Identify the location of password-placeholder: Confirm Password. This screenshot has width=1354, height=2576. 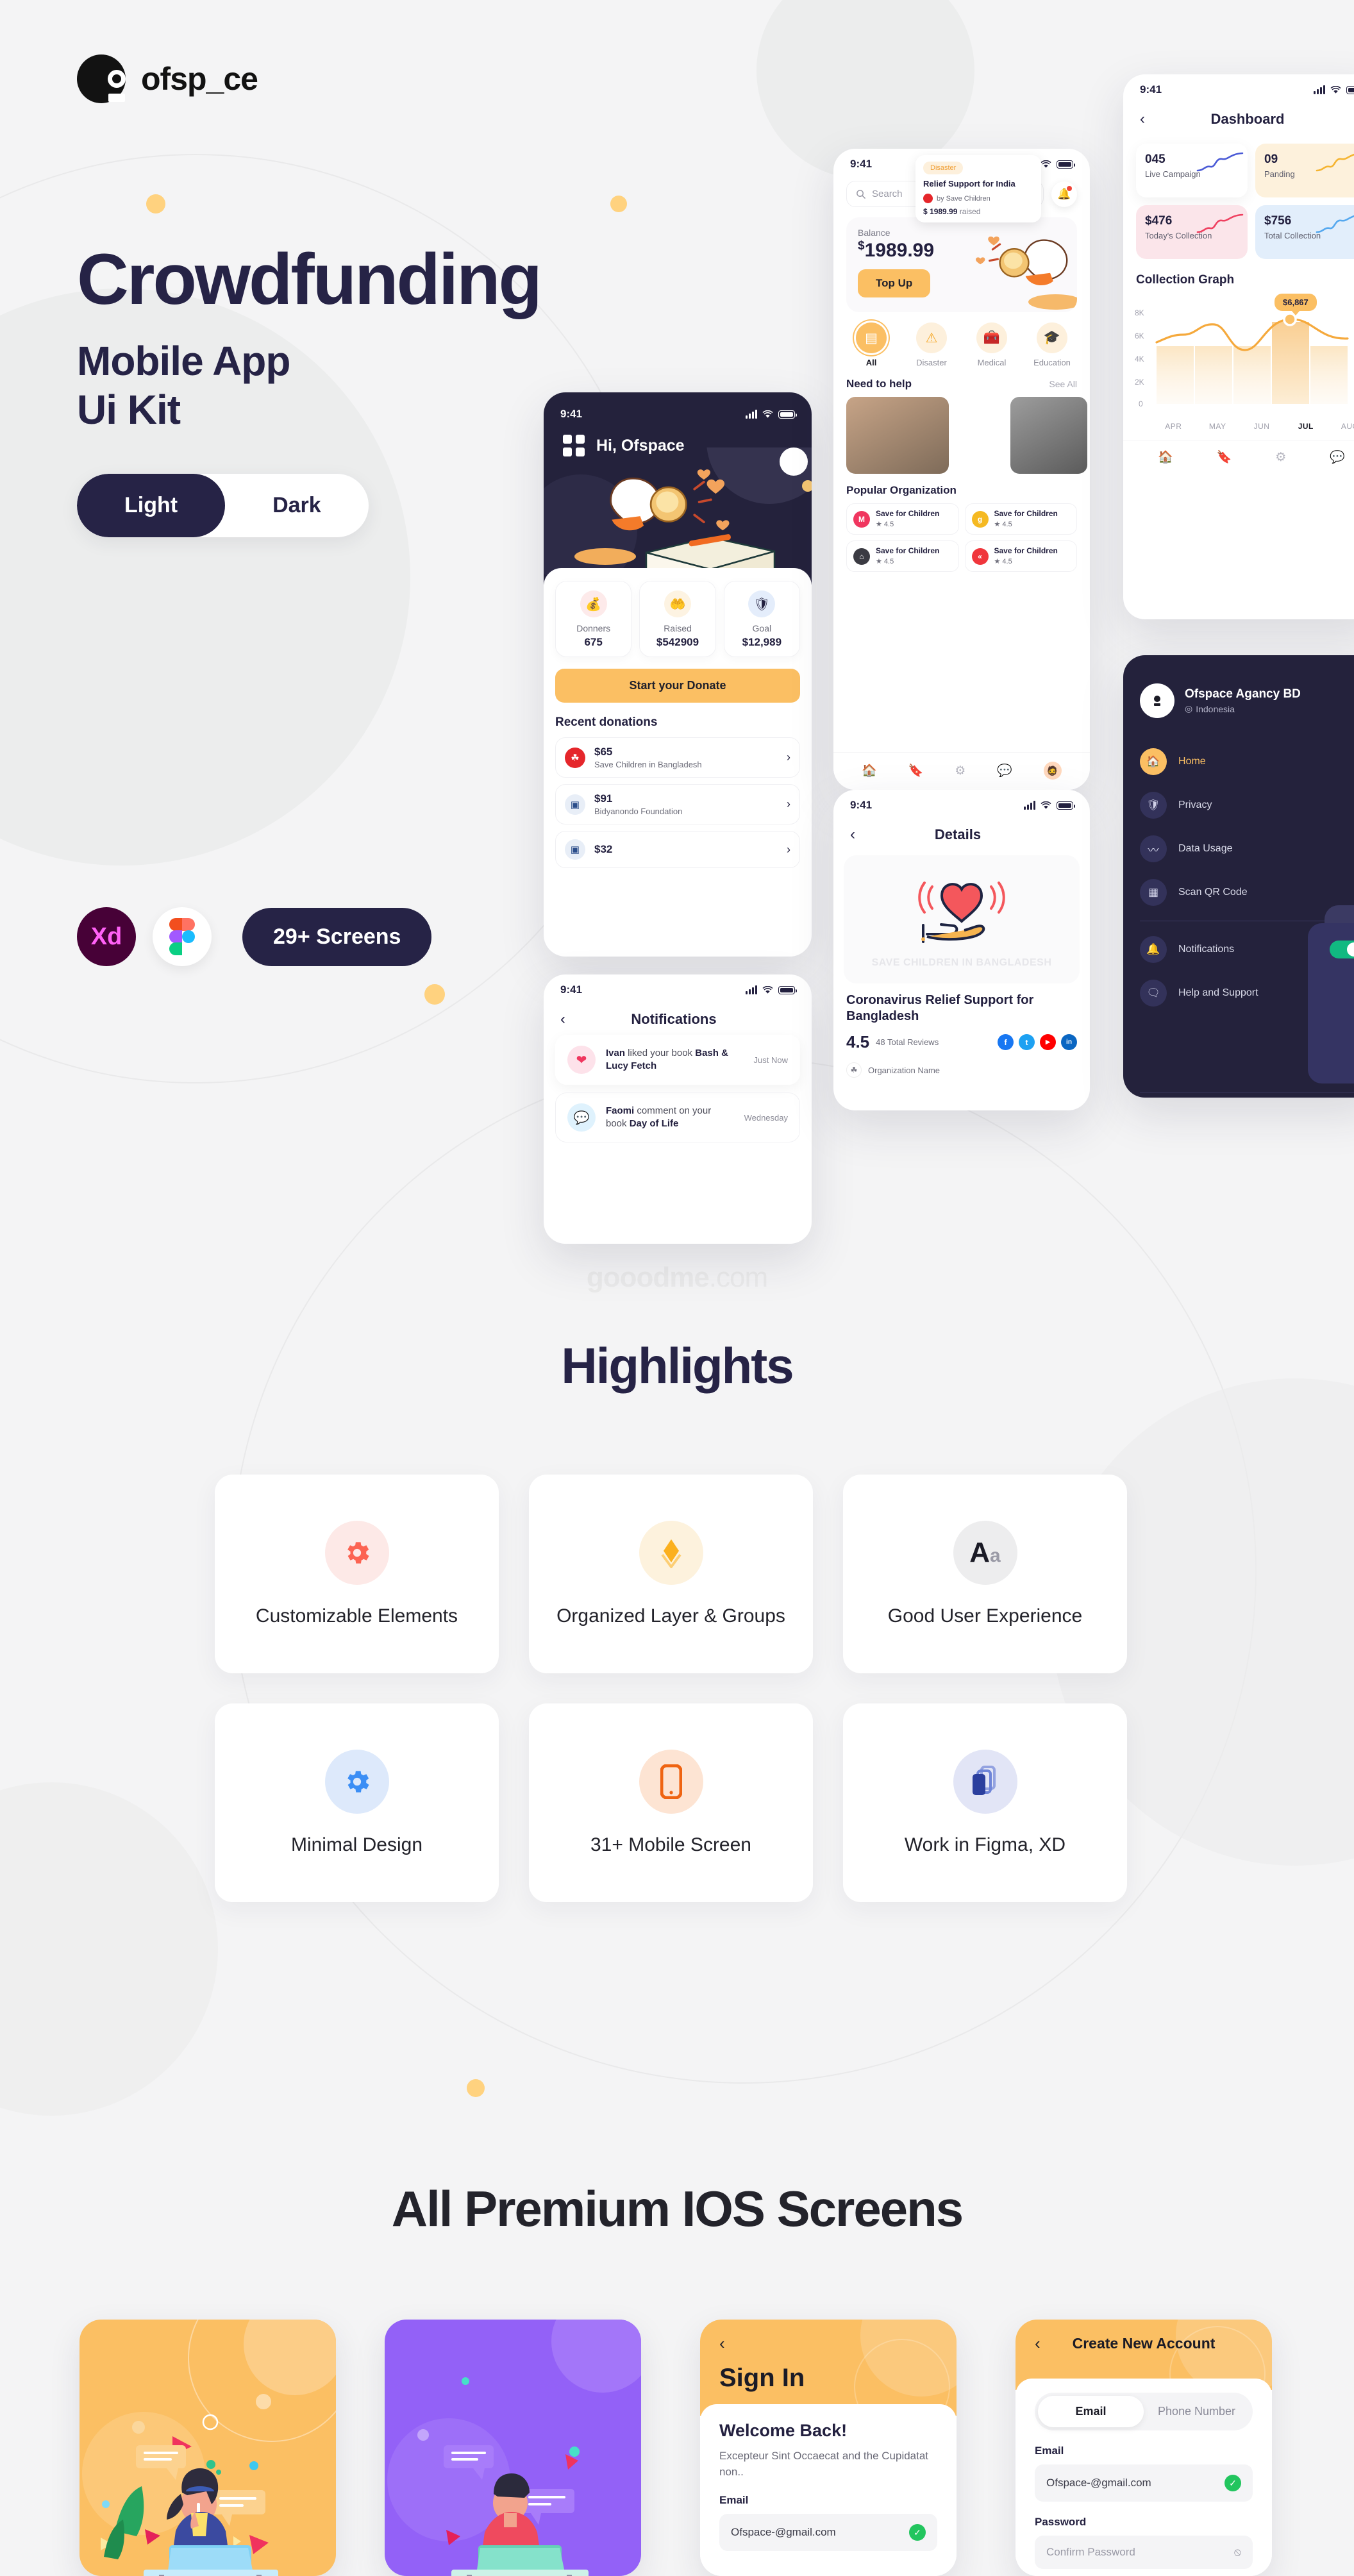
(1090, 2552).